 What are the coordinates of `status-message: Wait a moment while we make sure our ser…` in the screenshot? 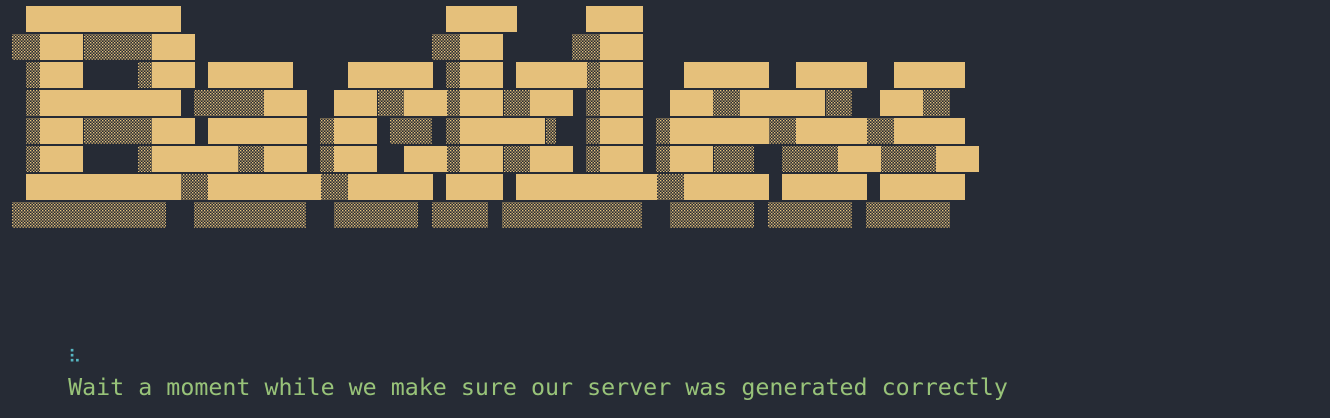 It's located at (538, 387).